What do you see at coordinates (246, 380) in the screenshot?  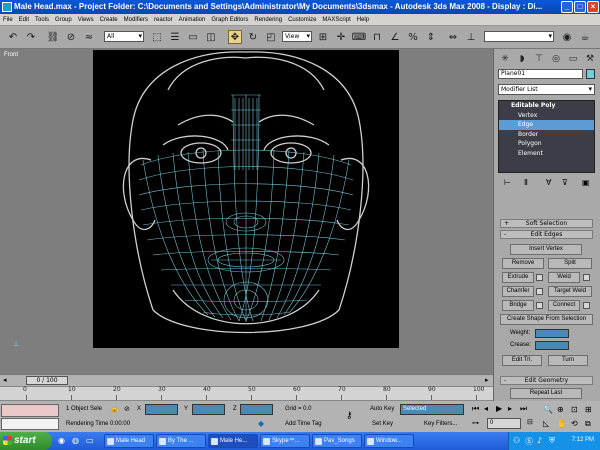 I see `time-slider-track` at bounding box center [246, 380].